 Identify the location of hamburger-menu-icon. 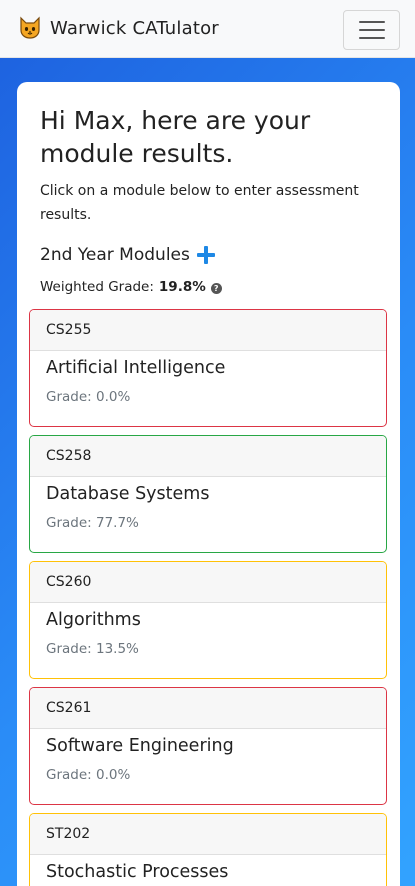
(371, 22).